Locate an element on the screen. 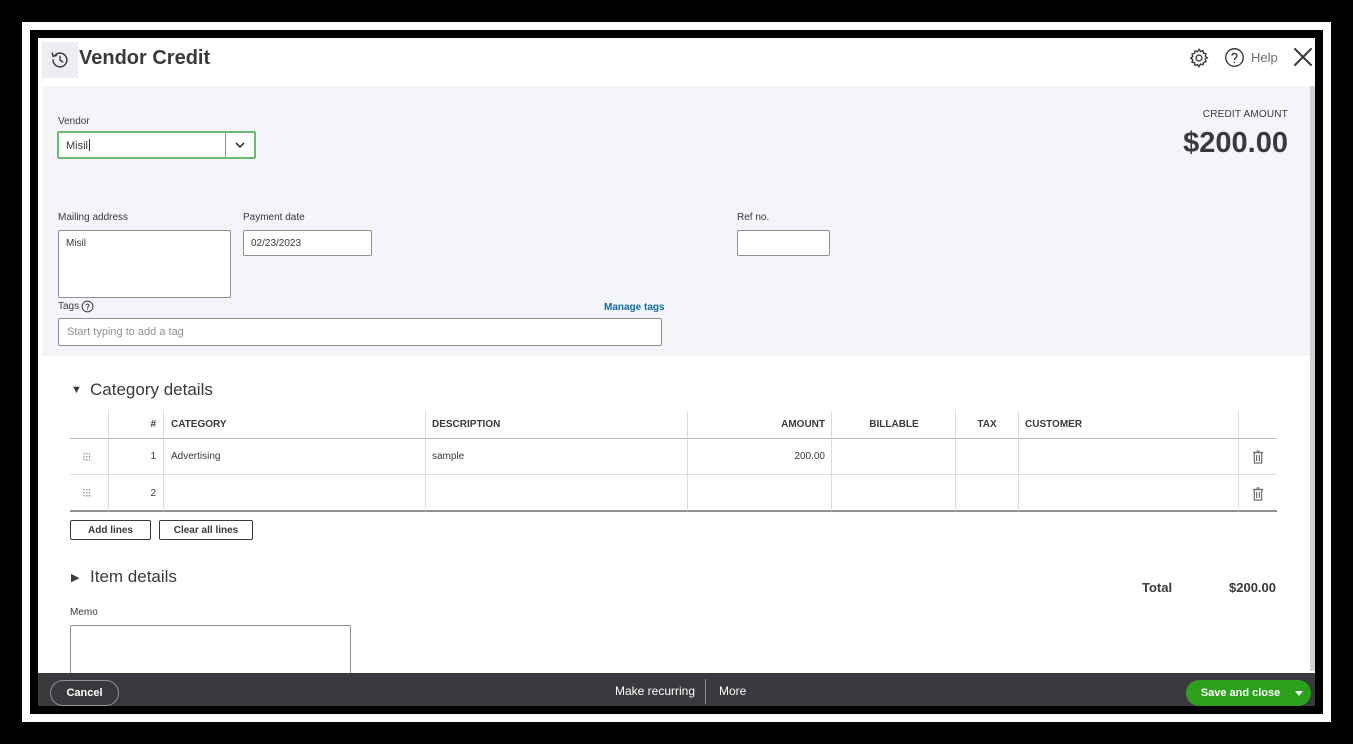 Image resolution: width=1353 pixels, height=744 pixels. category-details-toggle: ▼ Category details is located at coordinates (142, 390).